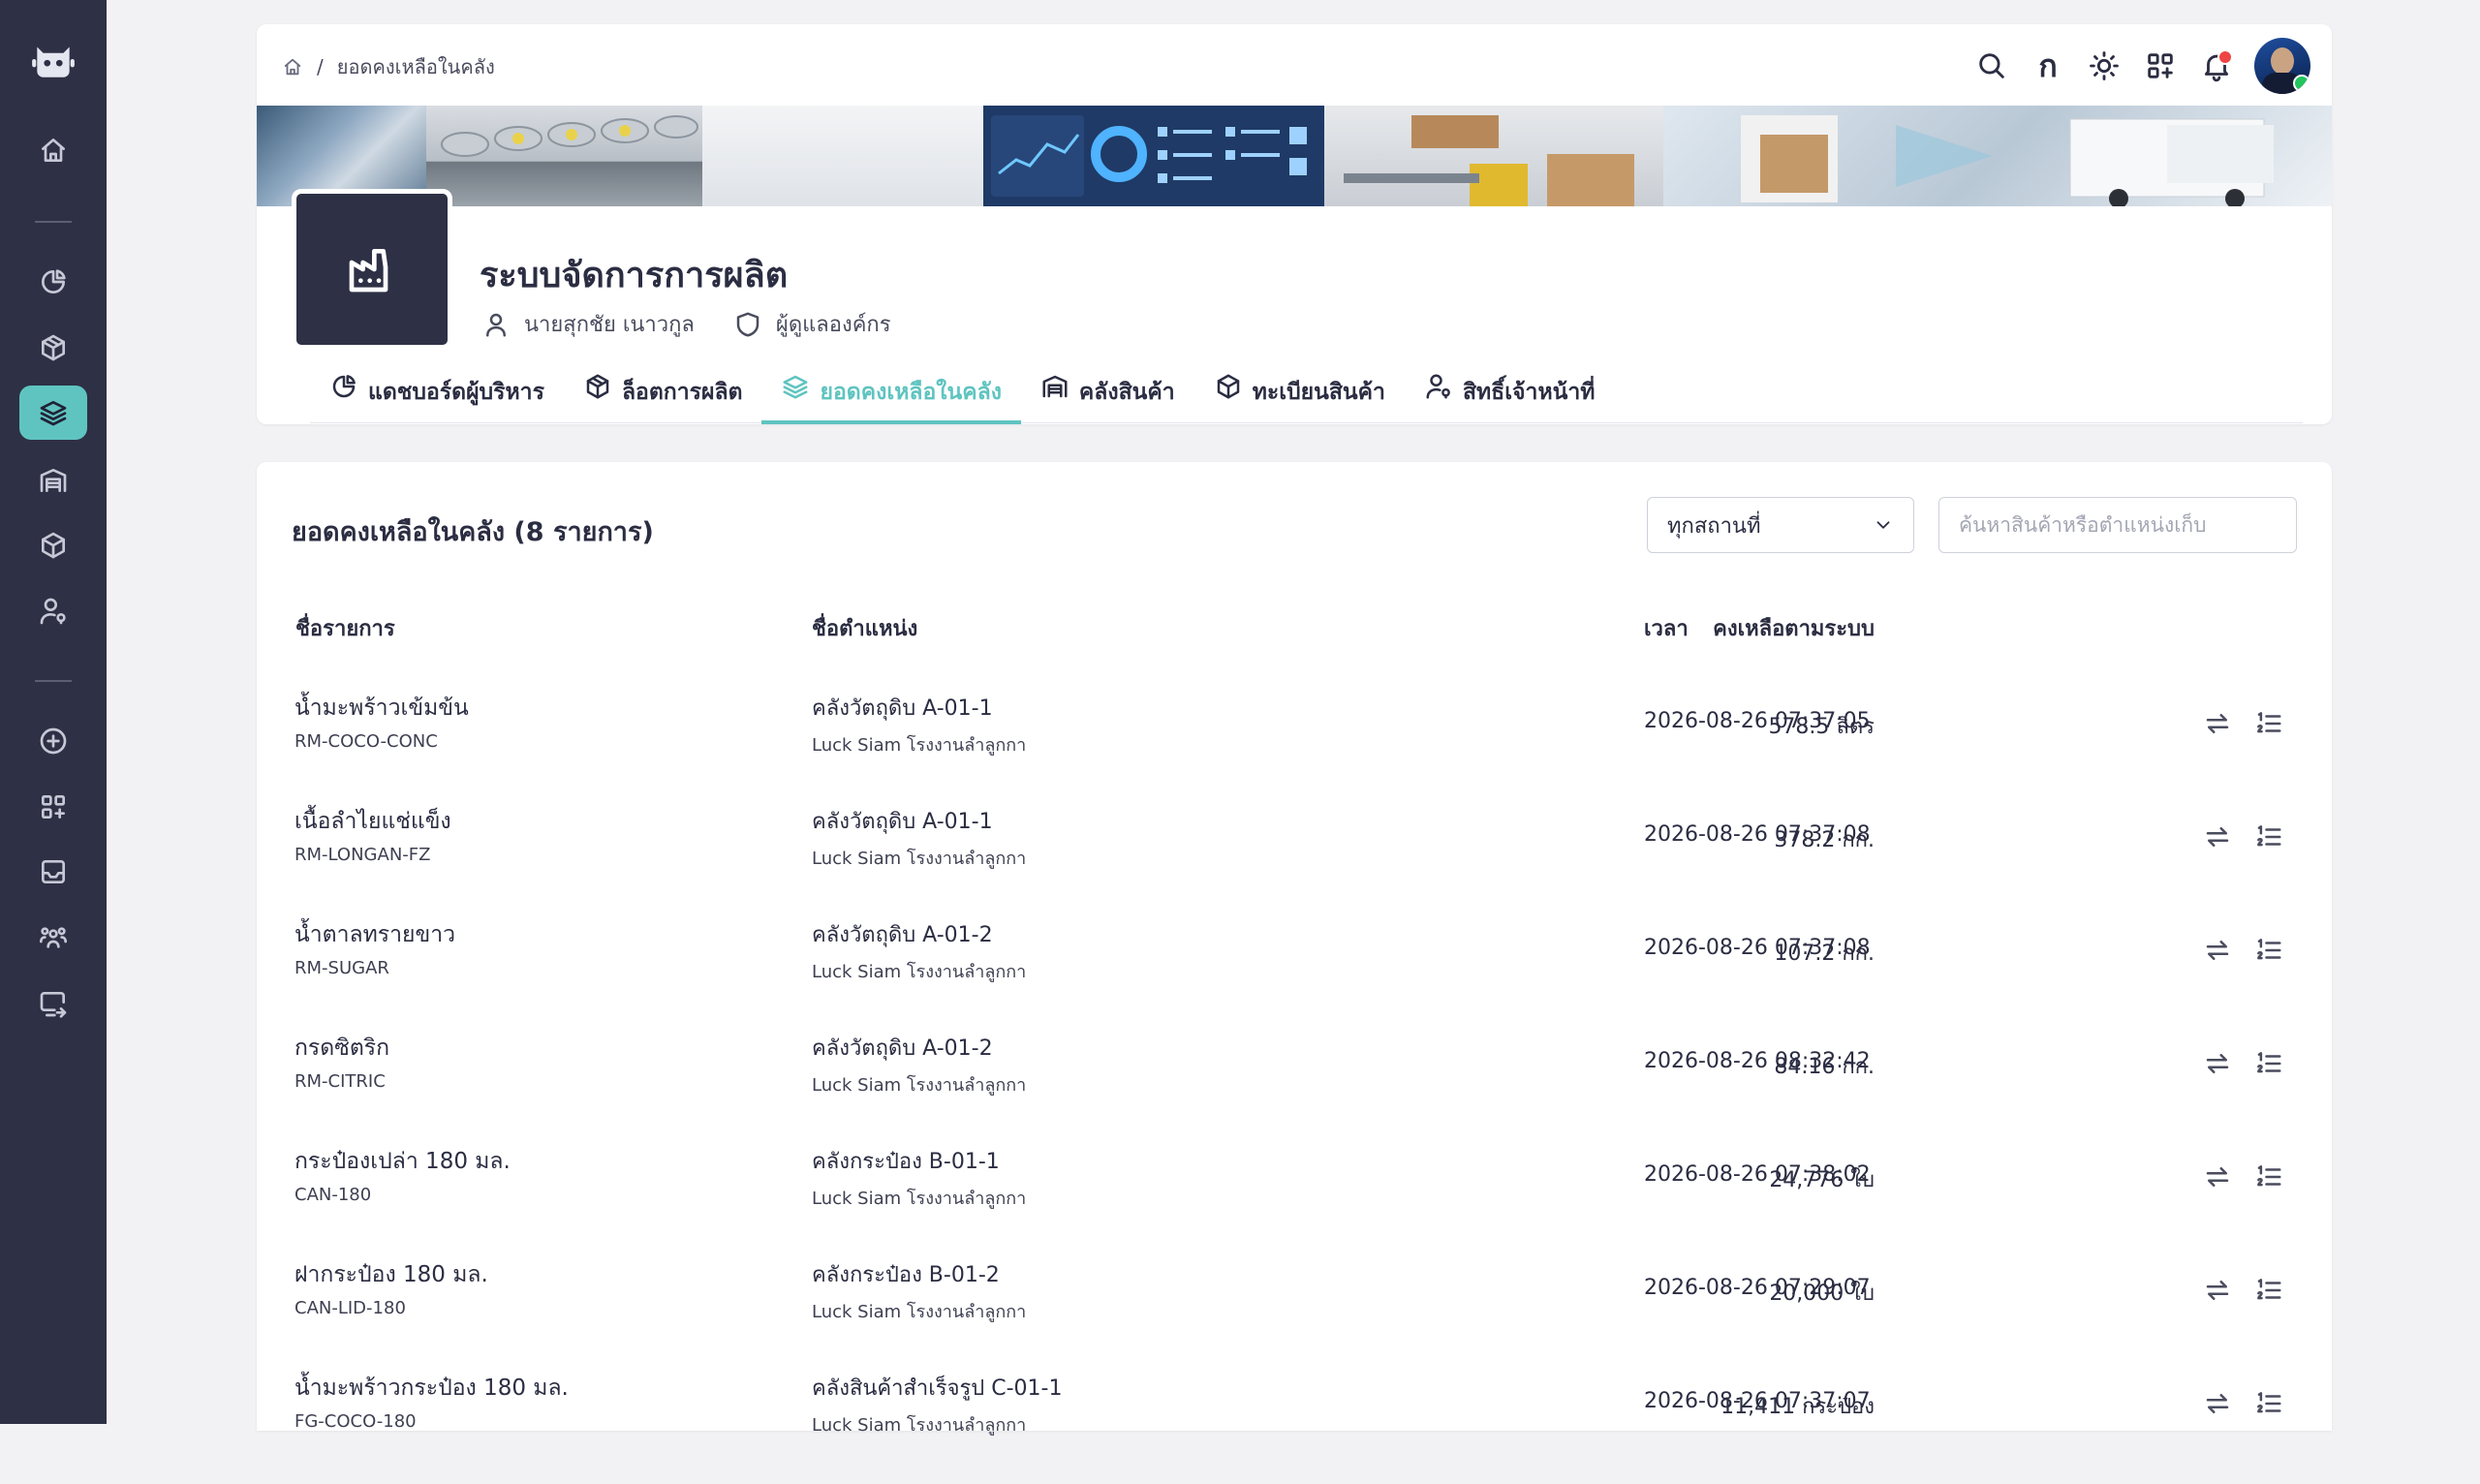 This screenshot has width=2480, height=1484. What do you see at coordinates (342, 1048) in the screenshot?
I see `item-name: กรดซิตริก` at bounding box center [342, 1048].